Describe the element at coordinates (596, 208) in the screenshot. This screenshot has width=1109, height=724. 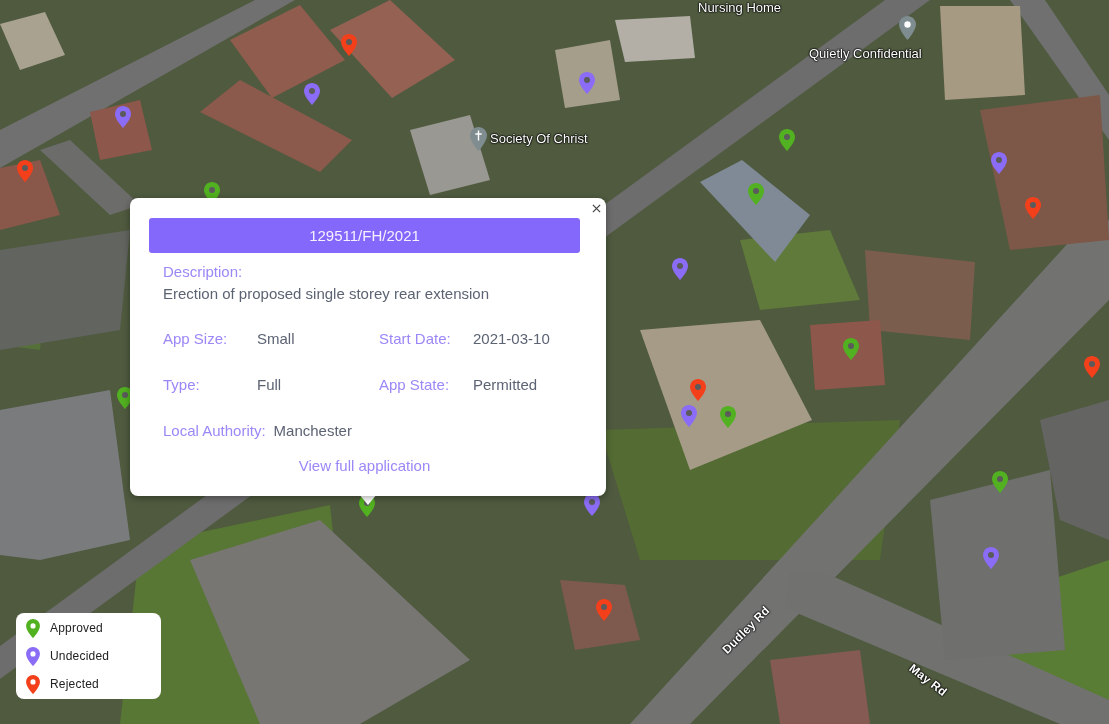
I see `close-icon` at that location.